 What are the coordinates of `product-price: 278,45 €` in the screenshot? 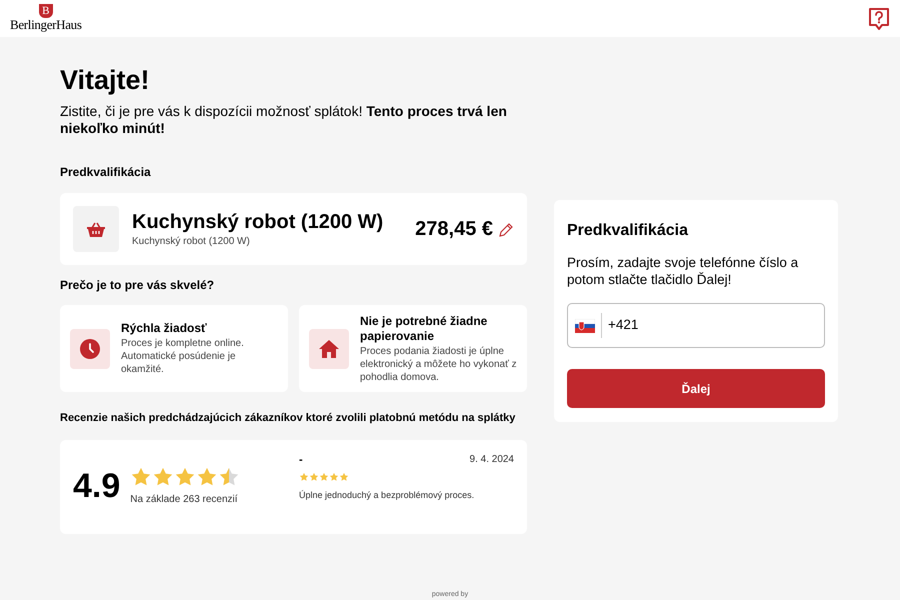 It's located at (454, 229).